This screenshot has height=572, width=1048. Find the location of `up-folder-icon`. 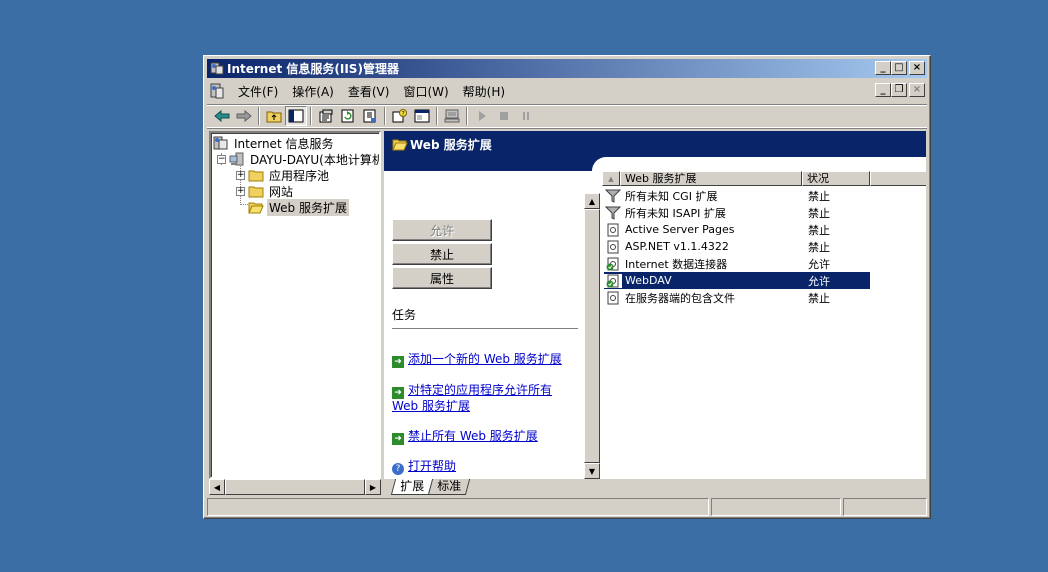

up-folder-icon is located at coordinates (274, 116).